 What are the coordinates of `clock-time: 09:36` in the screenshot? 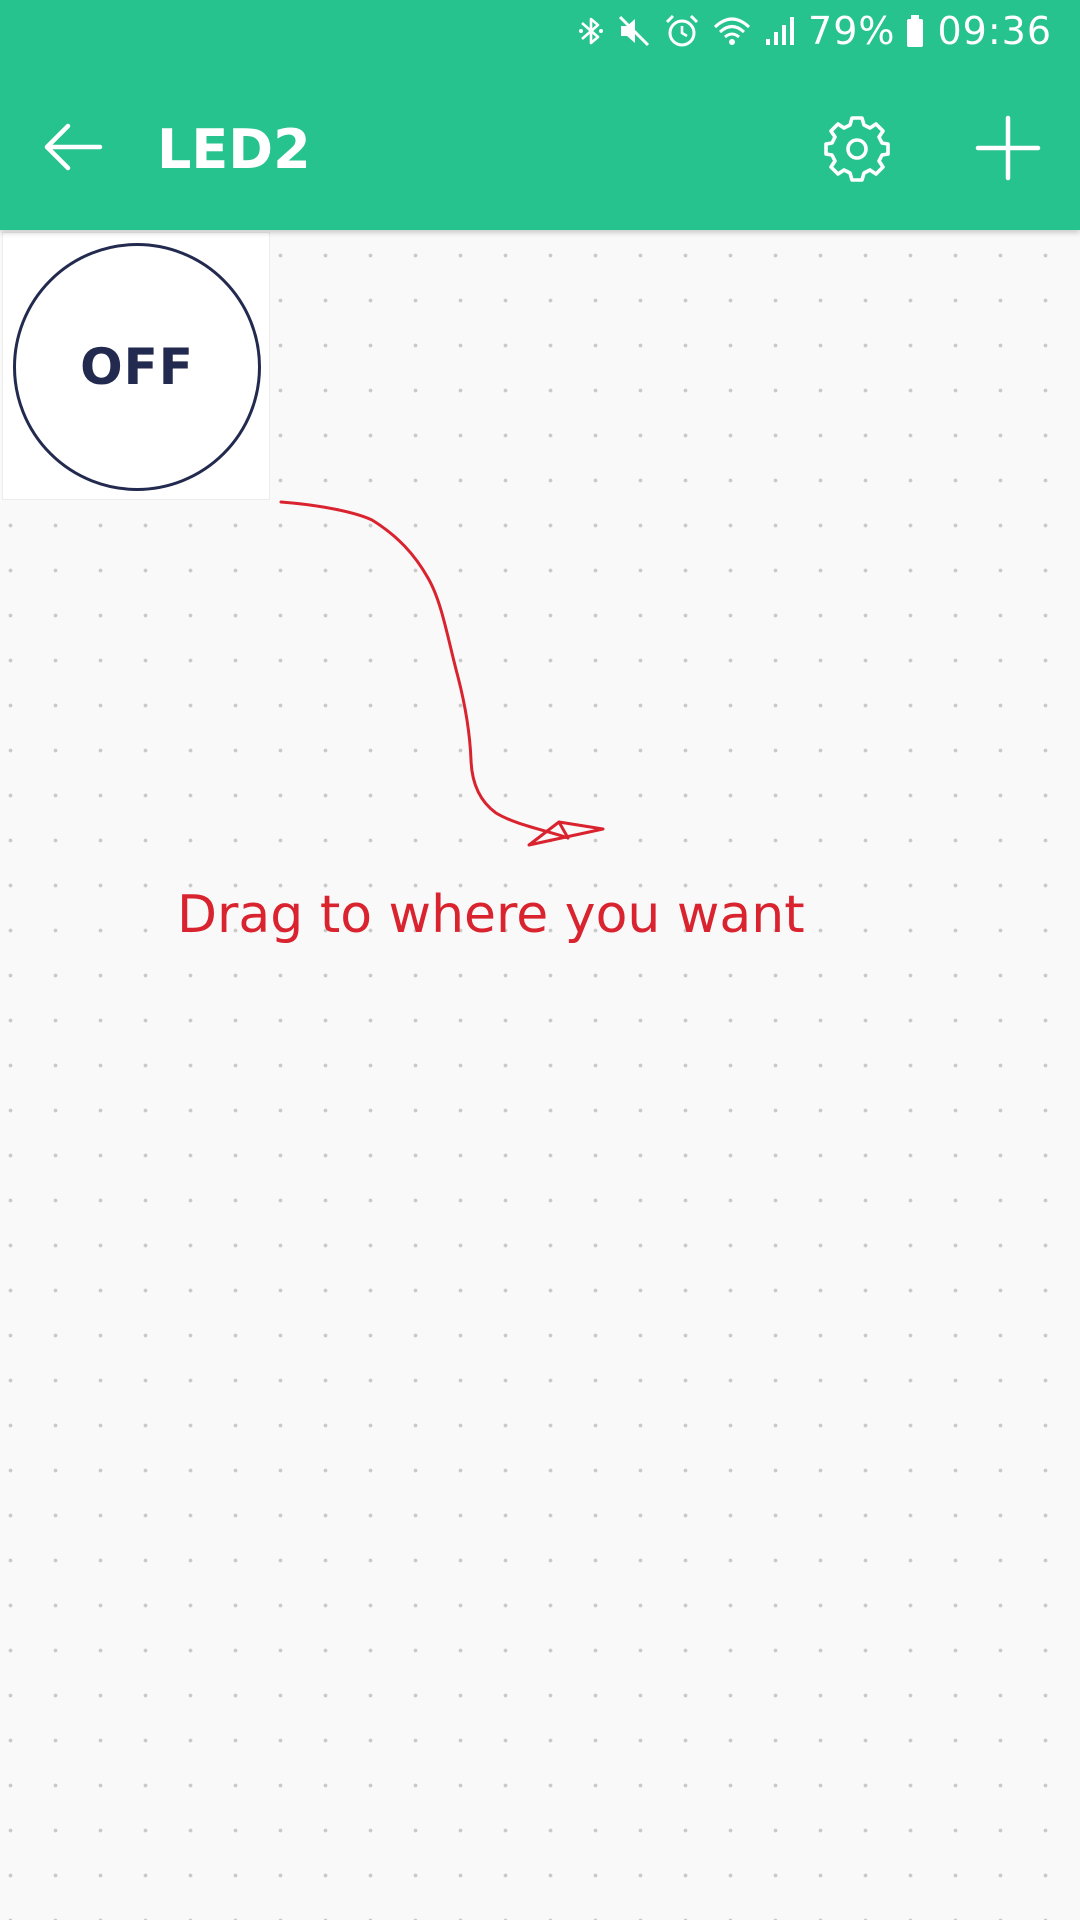 It's located at (994, 31).